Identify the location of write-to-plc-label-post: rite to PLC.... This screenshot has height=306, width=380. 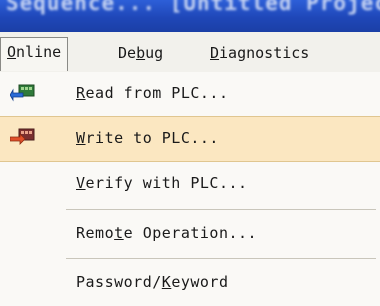
(152, 138).